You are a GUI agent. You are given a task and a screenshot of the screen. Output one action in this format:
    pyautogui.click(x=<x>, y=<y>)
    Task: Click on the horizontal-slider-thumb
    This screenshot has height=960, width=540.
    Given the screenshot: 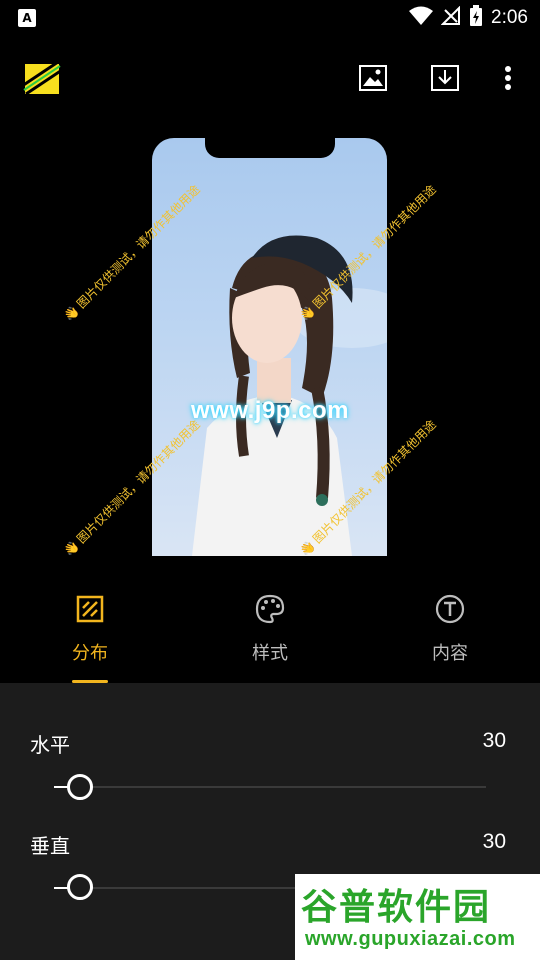 What is the action you would take?
    pyautogui.click(x=79, y=787)
    